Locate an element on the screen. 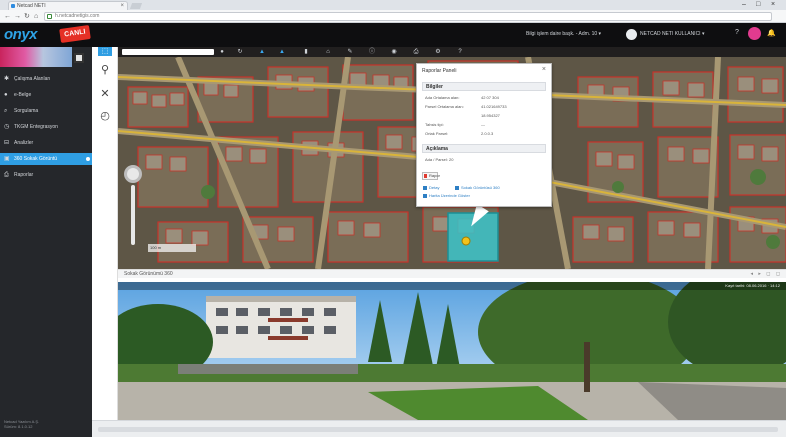 Image resolution: width=786 pixels, height=437 pixels. help-icon: ? is located at coordinates (737, 32).